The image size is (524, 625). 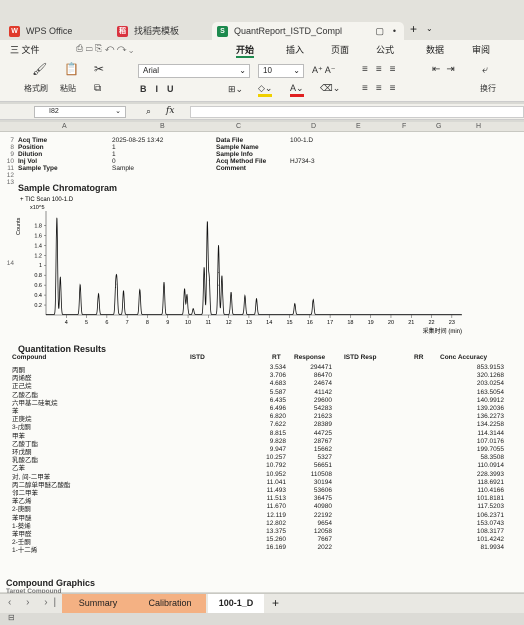 I want to click on quant-response-cell: 44725, so click(x=322, y=433).